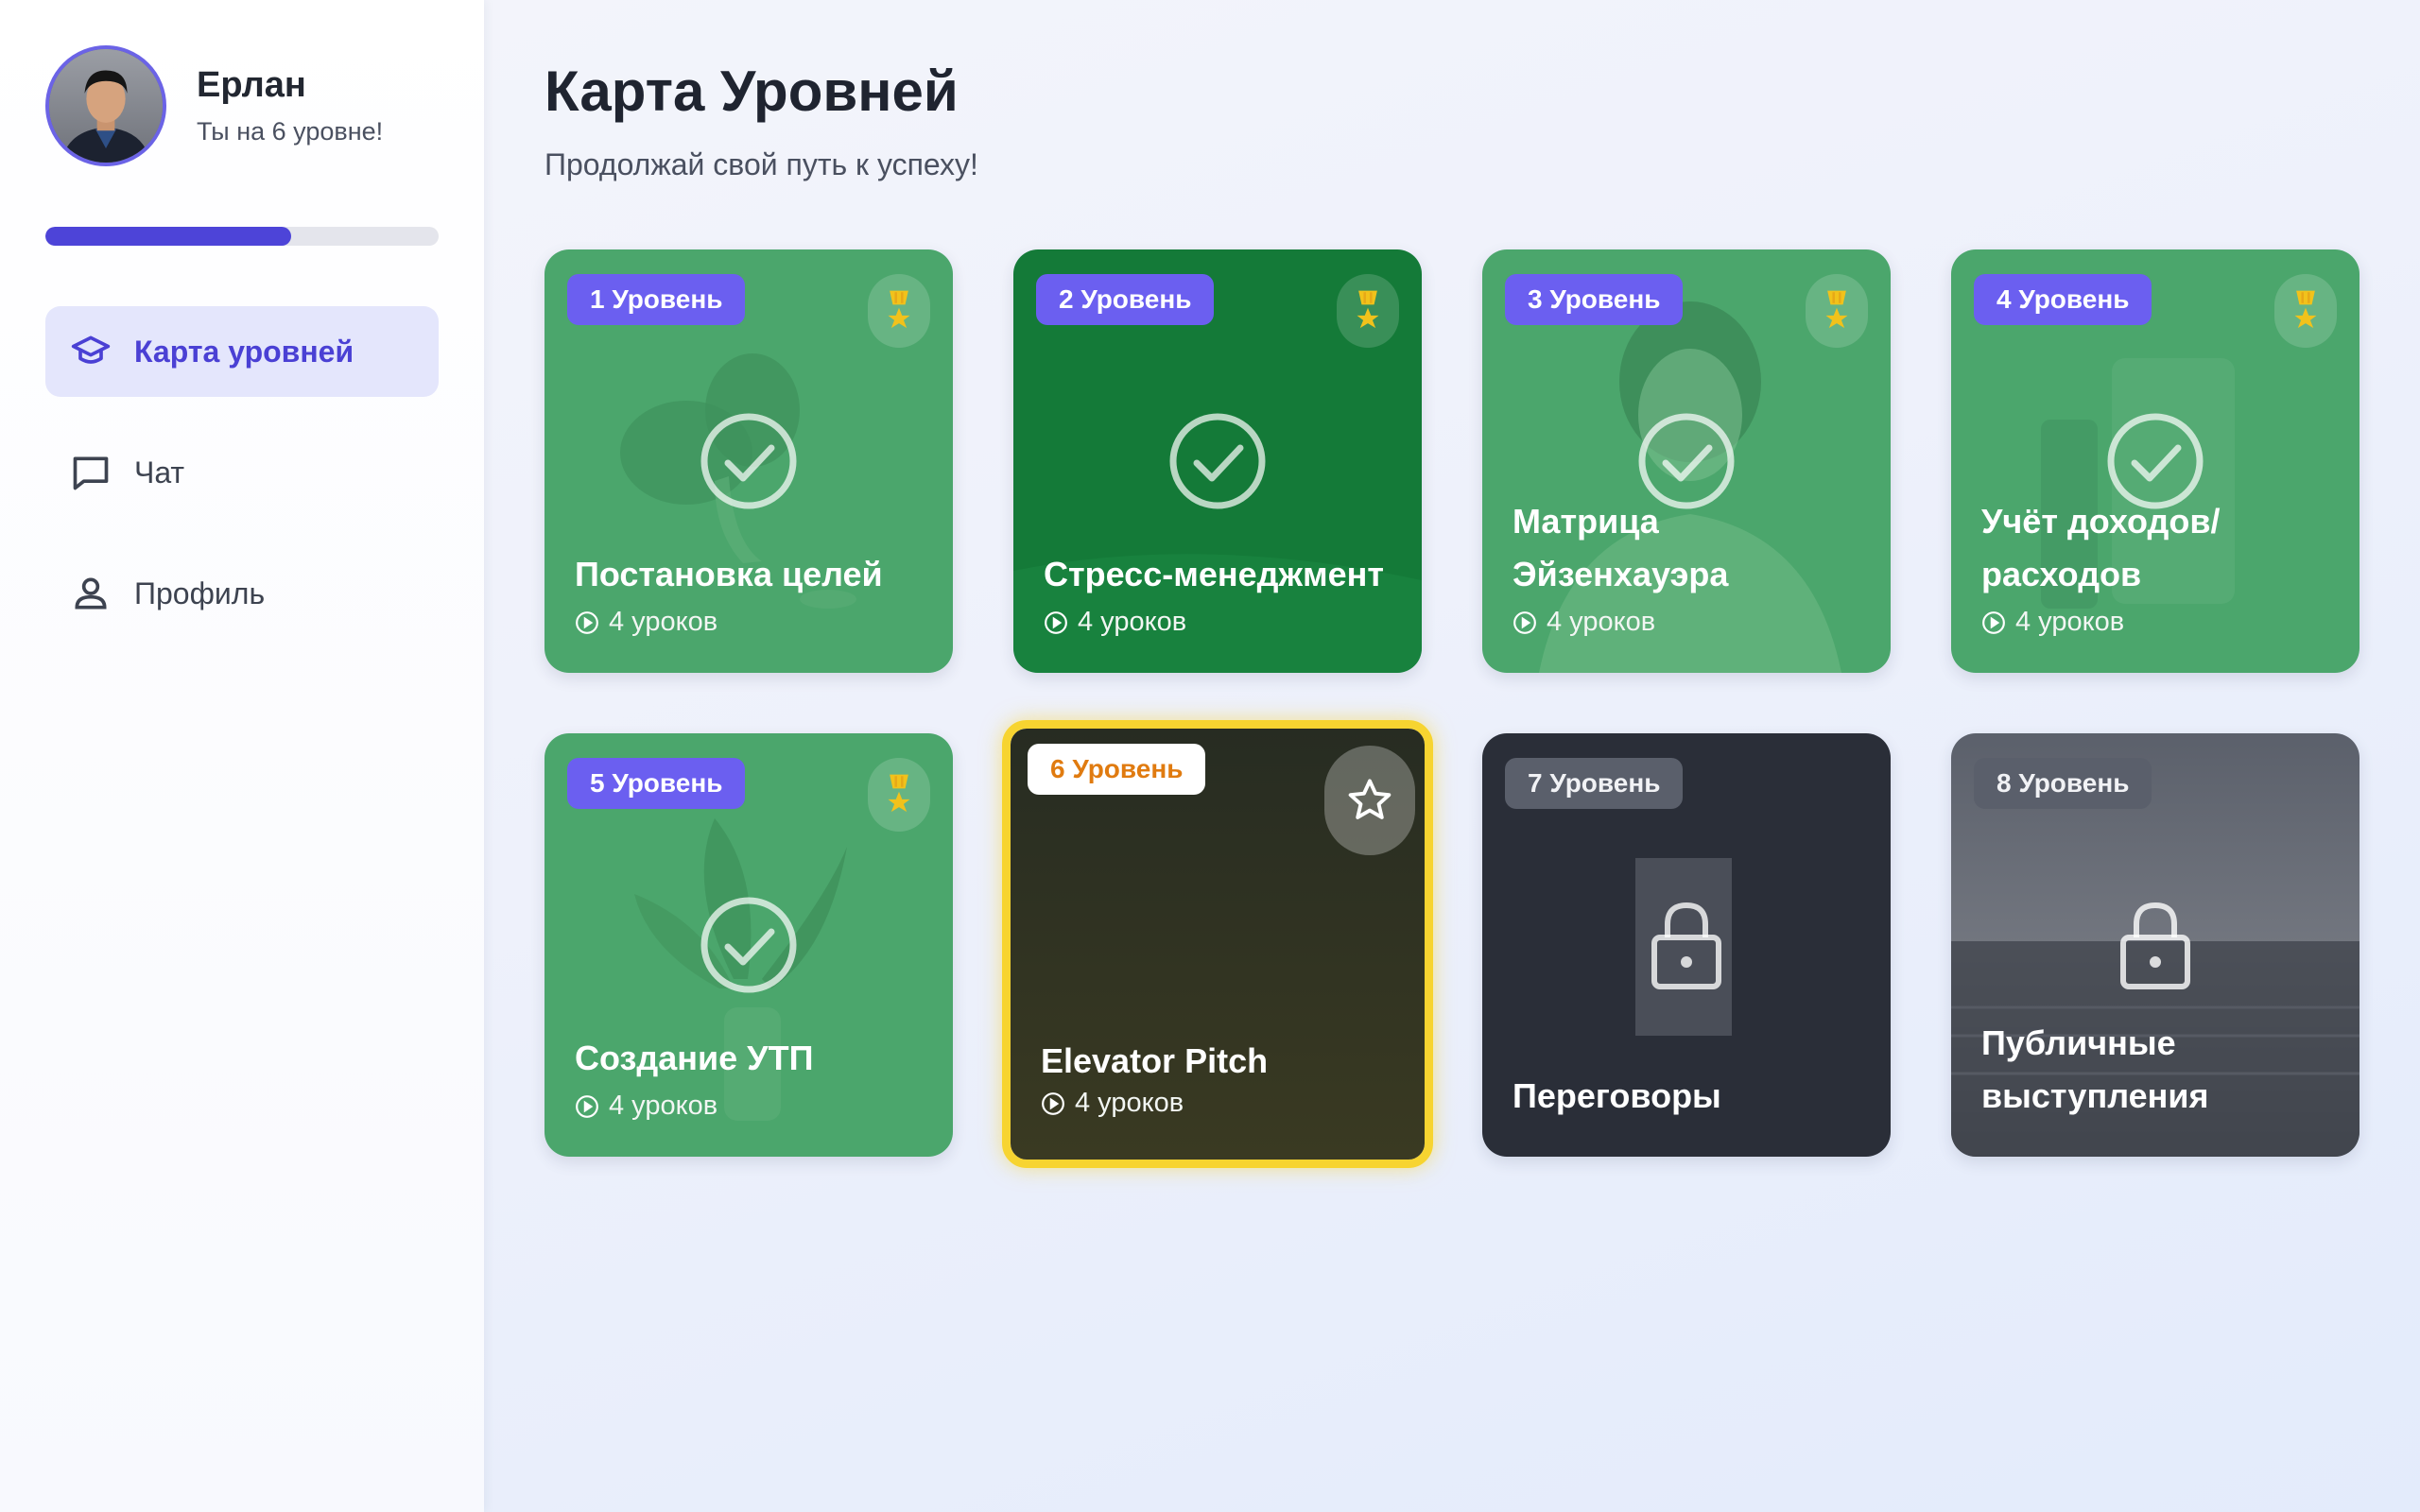 This screenshot has width=2420, height=1512. Describe the element at coordinates (1594, 783) in the screenshot. I see `level-badge: 7 Уровень` at that location.